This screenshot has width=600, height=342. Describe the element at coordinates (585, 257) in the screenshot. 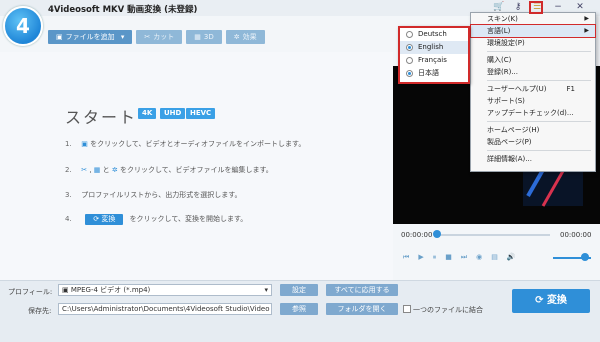

I see `volume-handle` at that location.